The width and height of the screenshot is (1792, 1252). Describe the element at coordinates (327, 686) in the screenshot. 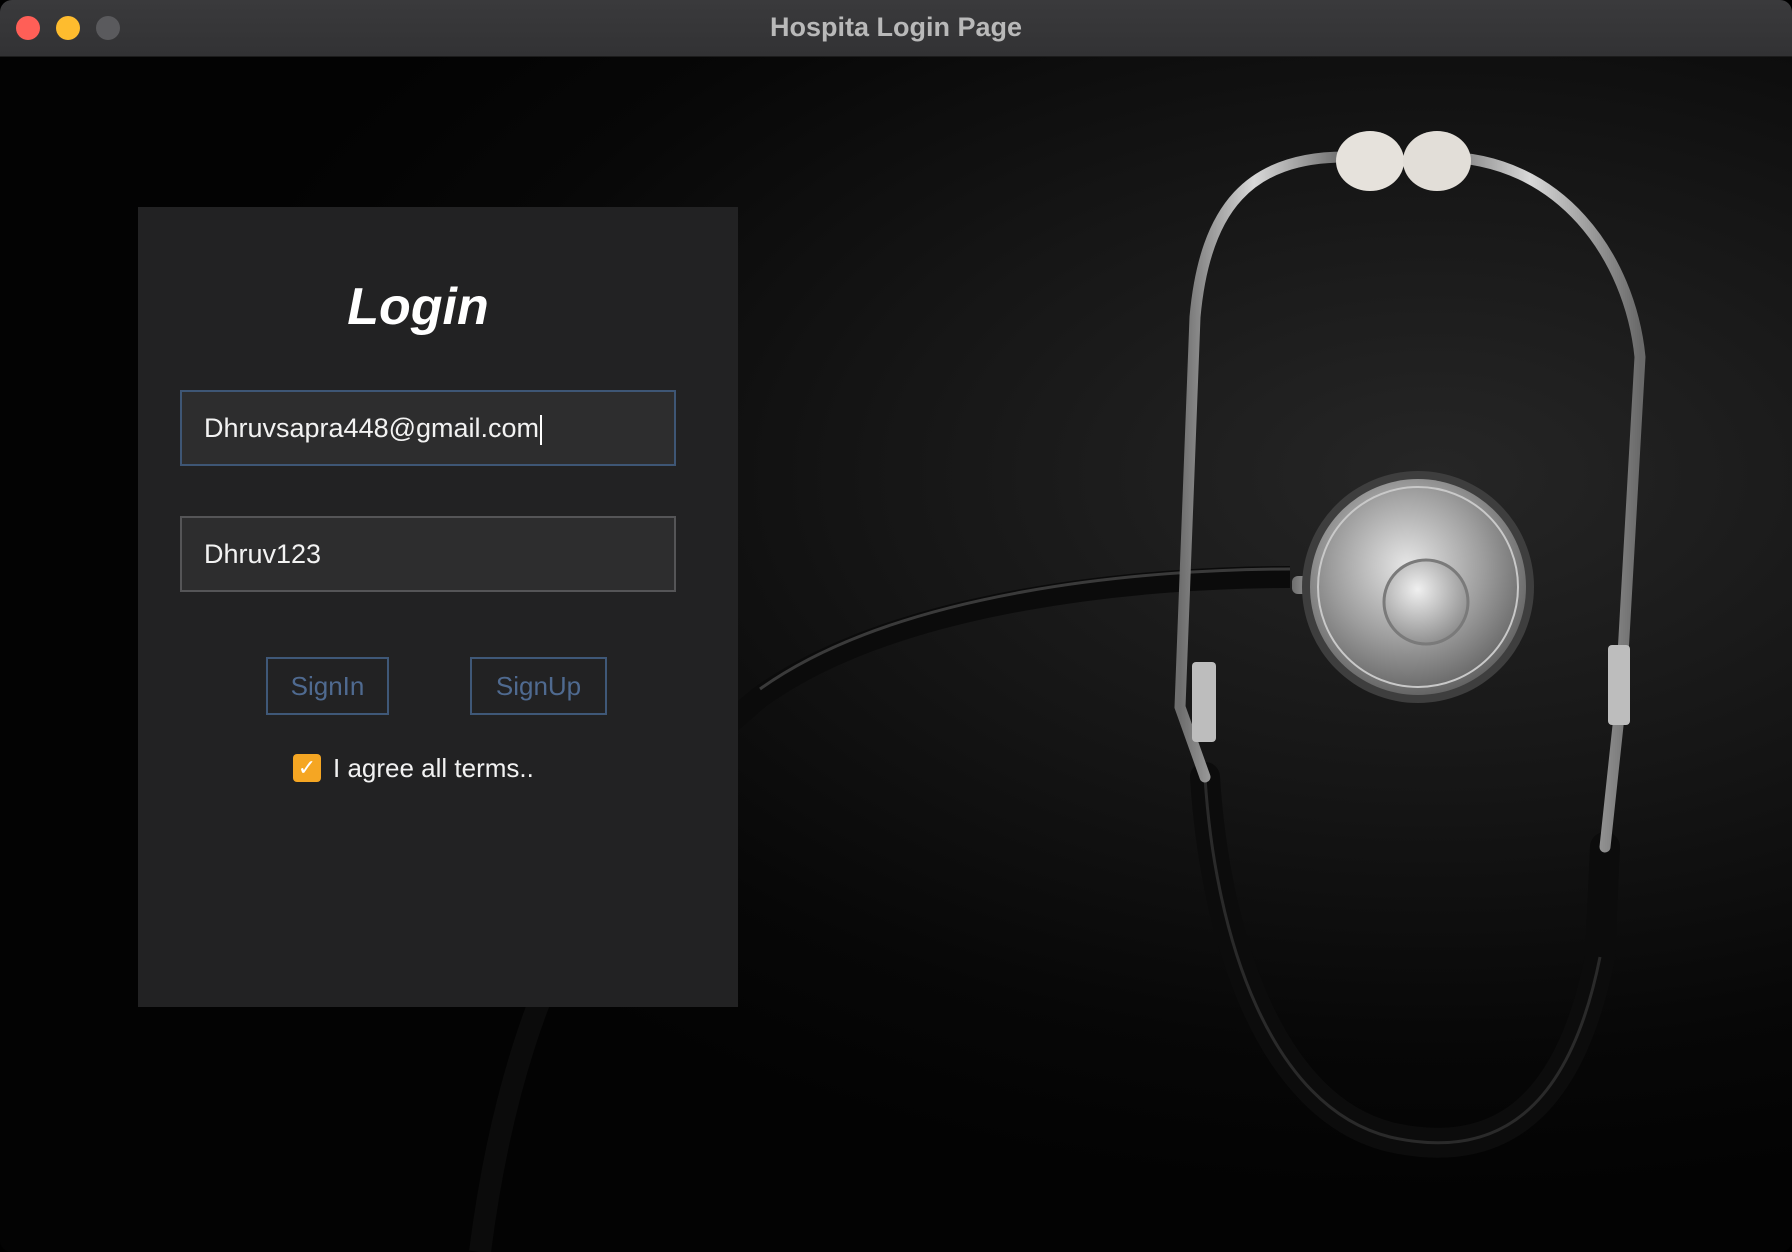

I see `signin-button: SignIn` at that location.